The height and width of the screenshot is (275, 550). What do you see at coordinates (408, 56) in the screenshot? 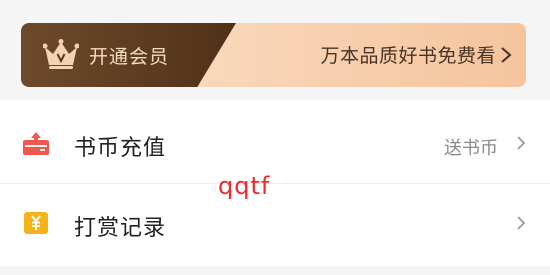
I see `vip-promo-text: 万本品质好书免费看` at bounding box center [408, 56].